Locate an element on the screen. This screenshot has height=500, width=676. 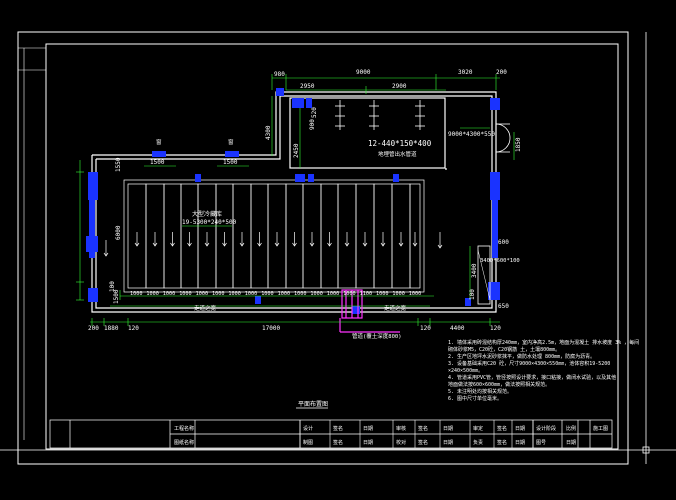
dim-bottom-120-c: 120 is located at coordinates (495, 328).